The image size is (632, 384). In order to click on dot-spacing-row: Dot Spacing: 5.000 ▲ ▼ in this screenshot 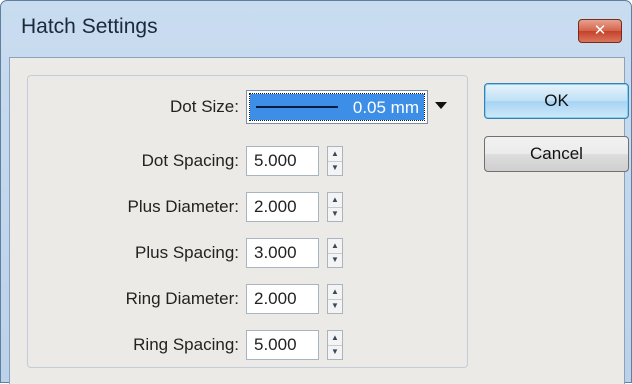, I will do `click(248, 161)`.